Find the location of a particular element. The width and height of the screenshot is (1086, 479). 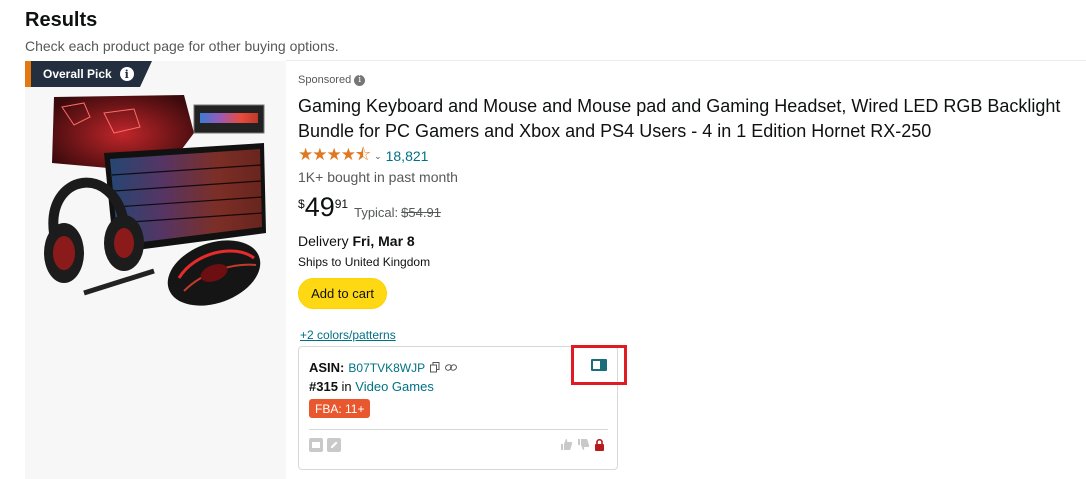

fba-badge: FBA: 11+ is located at coordinates (340, 408).